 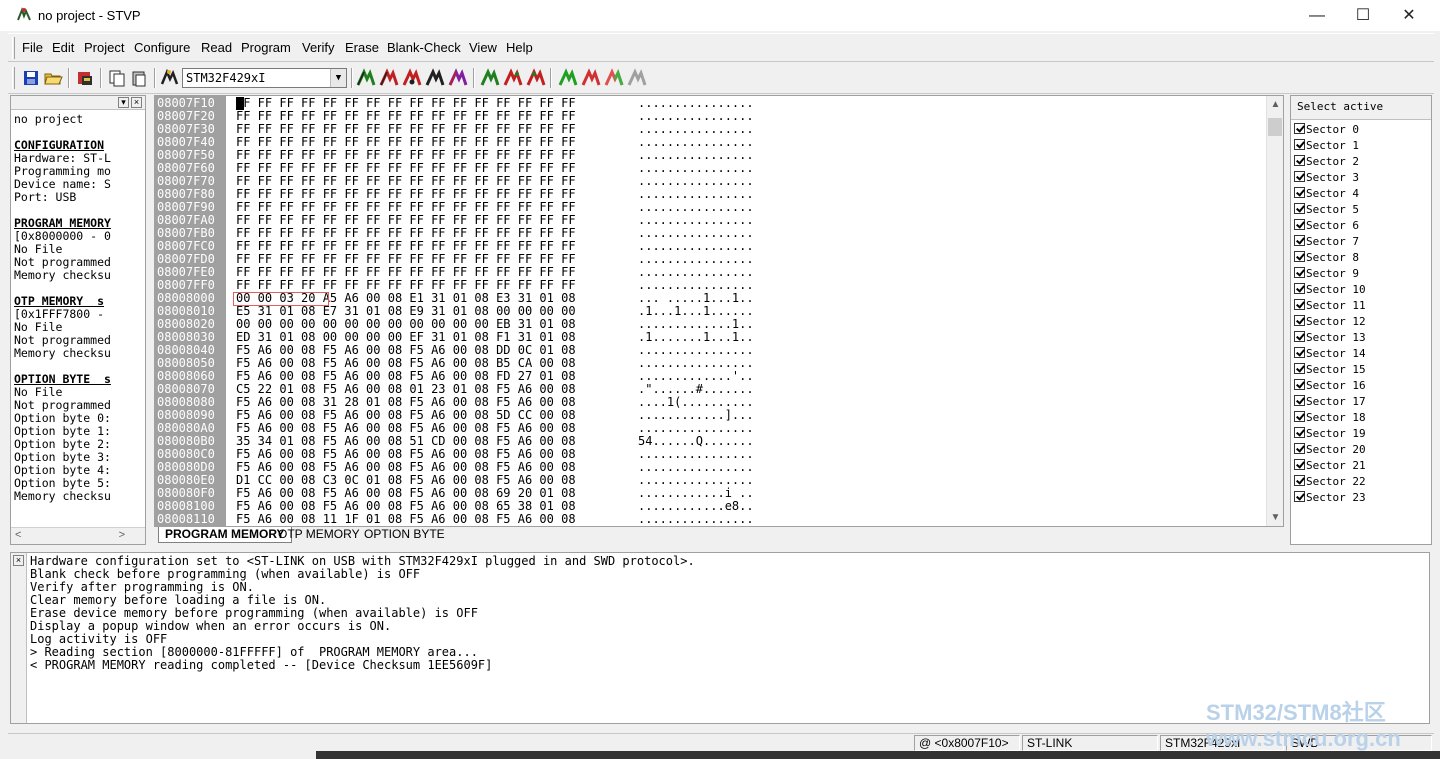 I want to click on save-icon, so click(x=31, y=78).